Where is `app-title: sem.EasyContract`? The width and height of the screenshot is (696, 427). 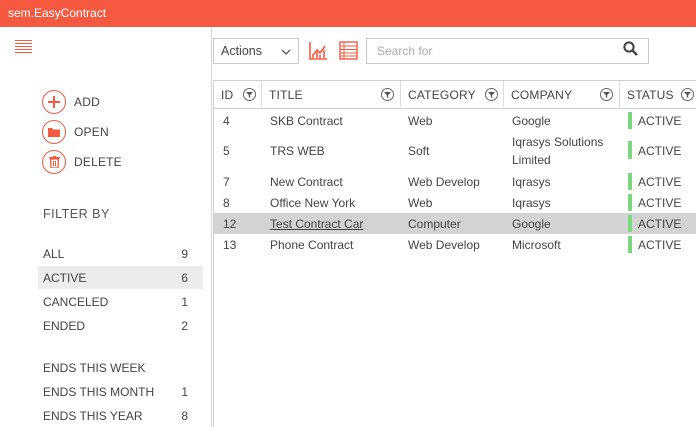
app-title: sem.EasyContract is located at coordinates (57, 13).